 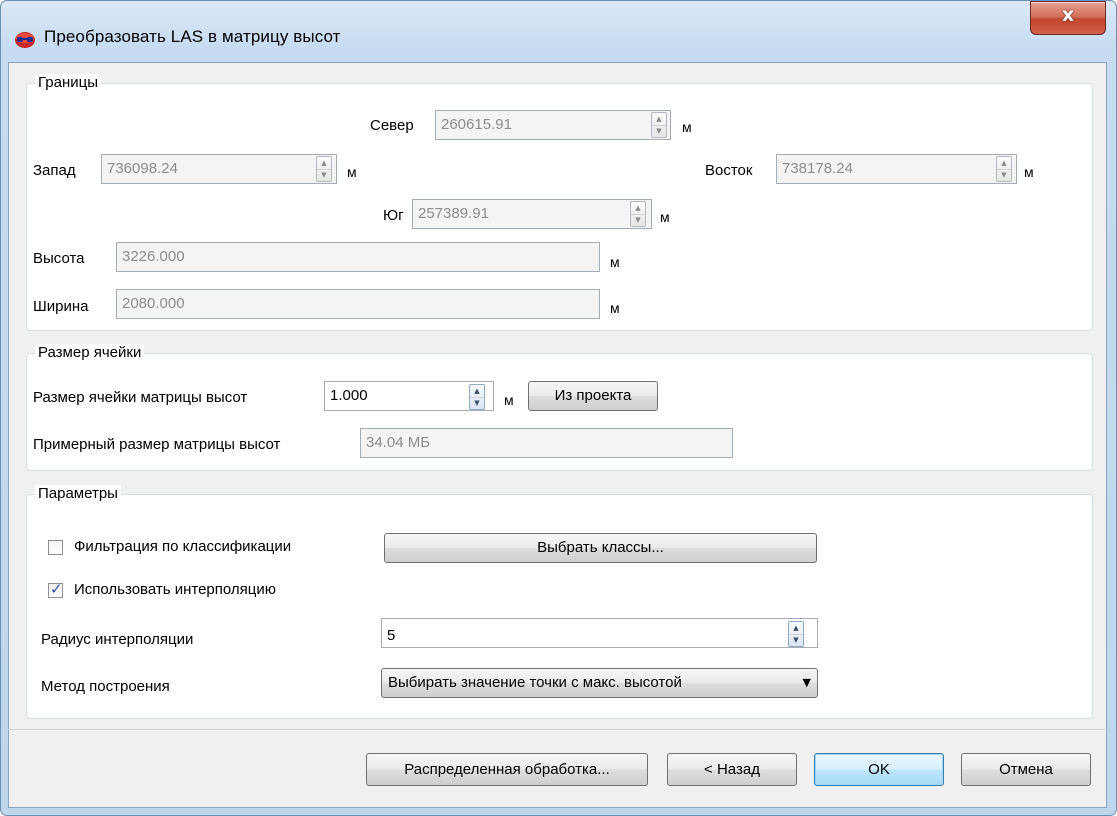 I want to click on north-field: 260615.91, so click(x=553, y=125).